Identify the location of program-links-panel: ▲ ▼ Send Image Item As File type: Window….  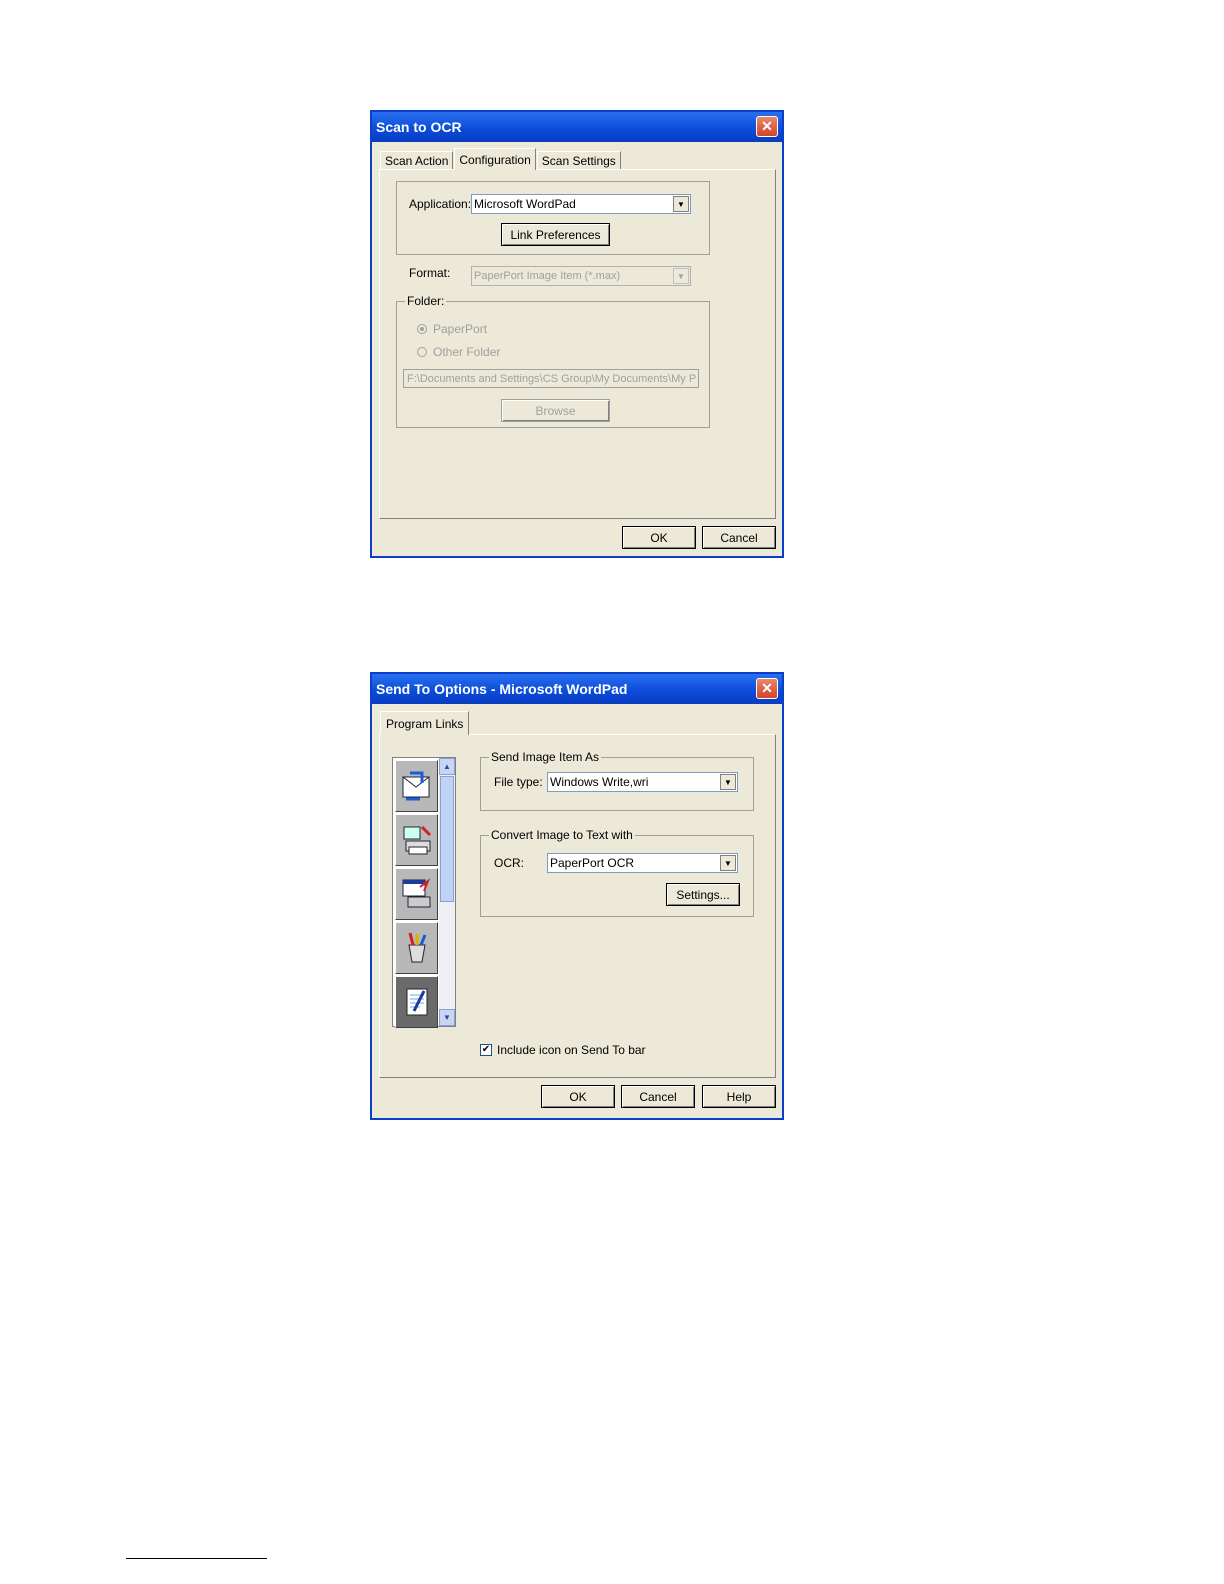
(577, 906).